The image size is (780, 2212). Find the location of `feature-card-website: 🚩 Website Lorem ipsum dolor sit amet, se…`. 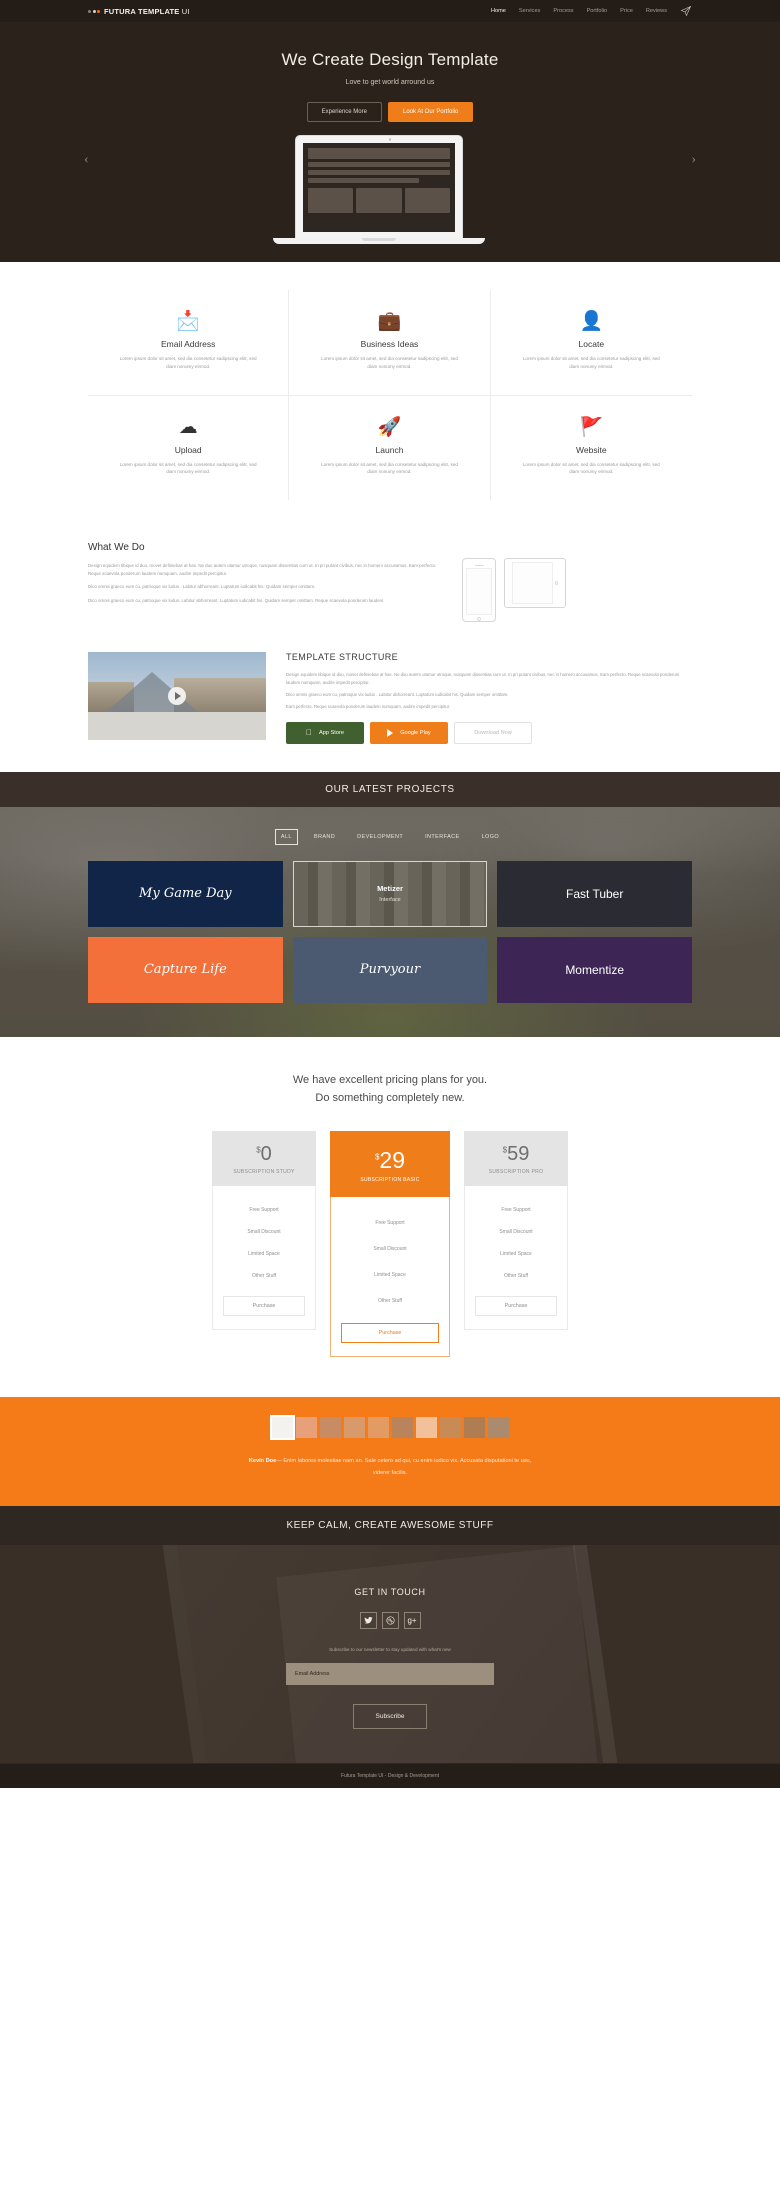

feature-card-website: 🚩 Website Lorem ipsum dolor sit amet, se… is located at coordinates (591, 448).